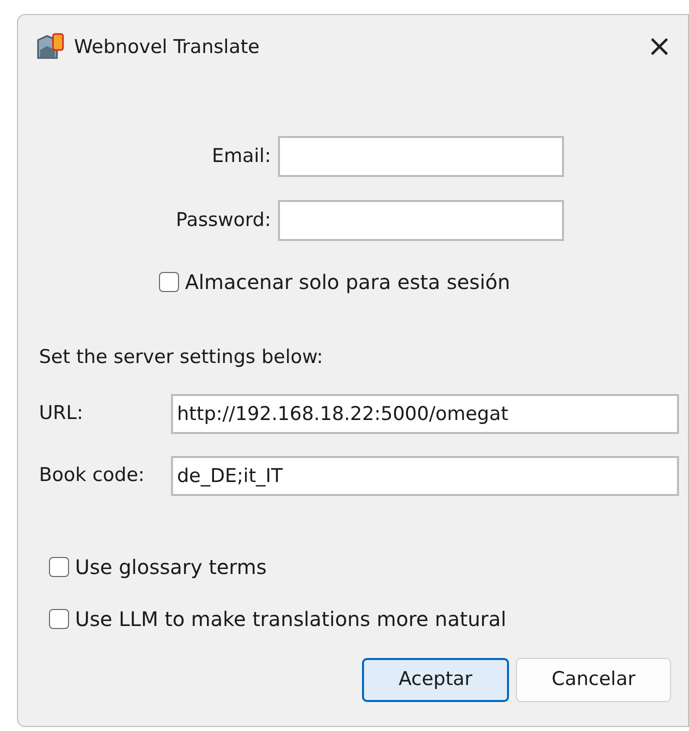  I want to click on checkbox-label: Almacenar solo para esta sesión, so click(347, 282).